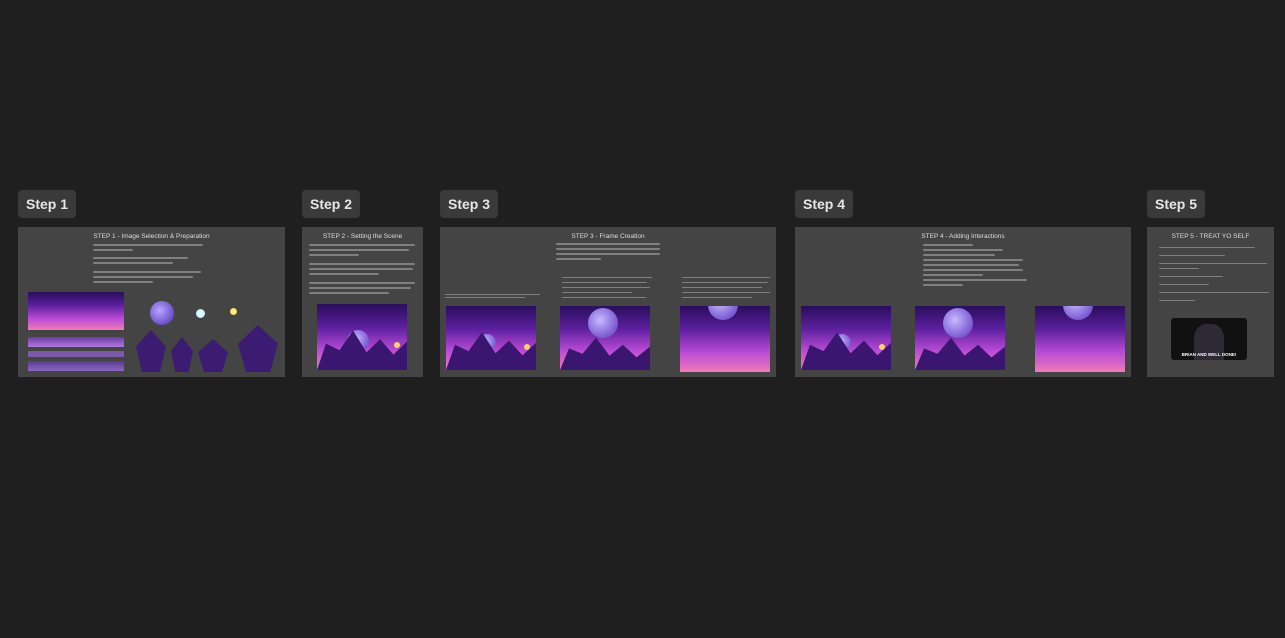 Image resolution: width=1285 pixels, height=638 pixels. Describe the element at coordinates (1209, 339) in the screenshot. I see `celebration-video: BRIAN AND WELL DONE!` at that location.